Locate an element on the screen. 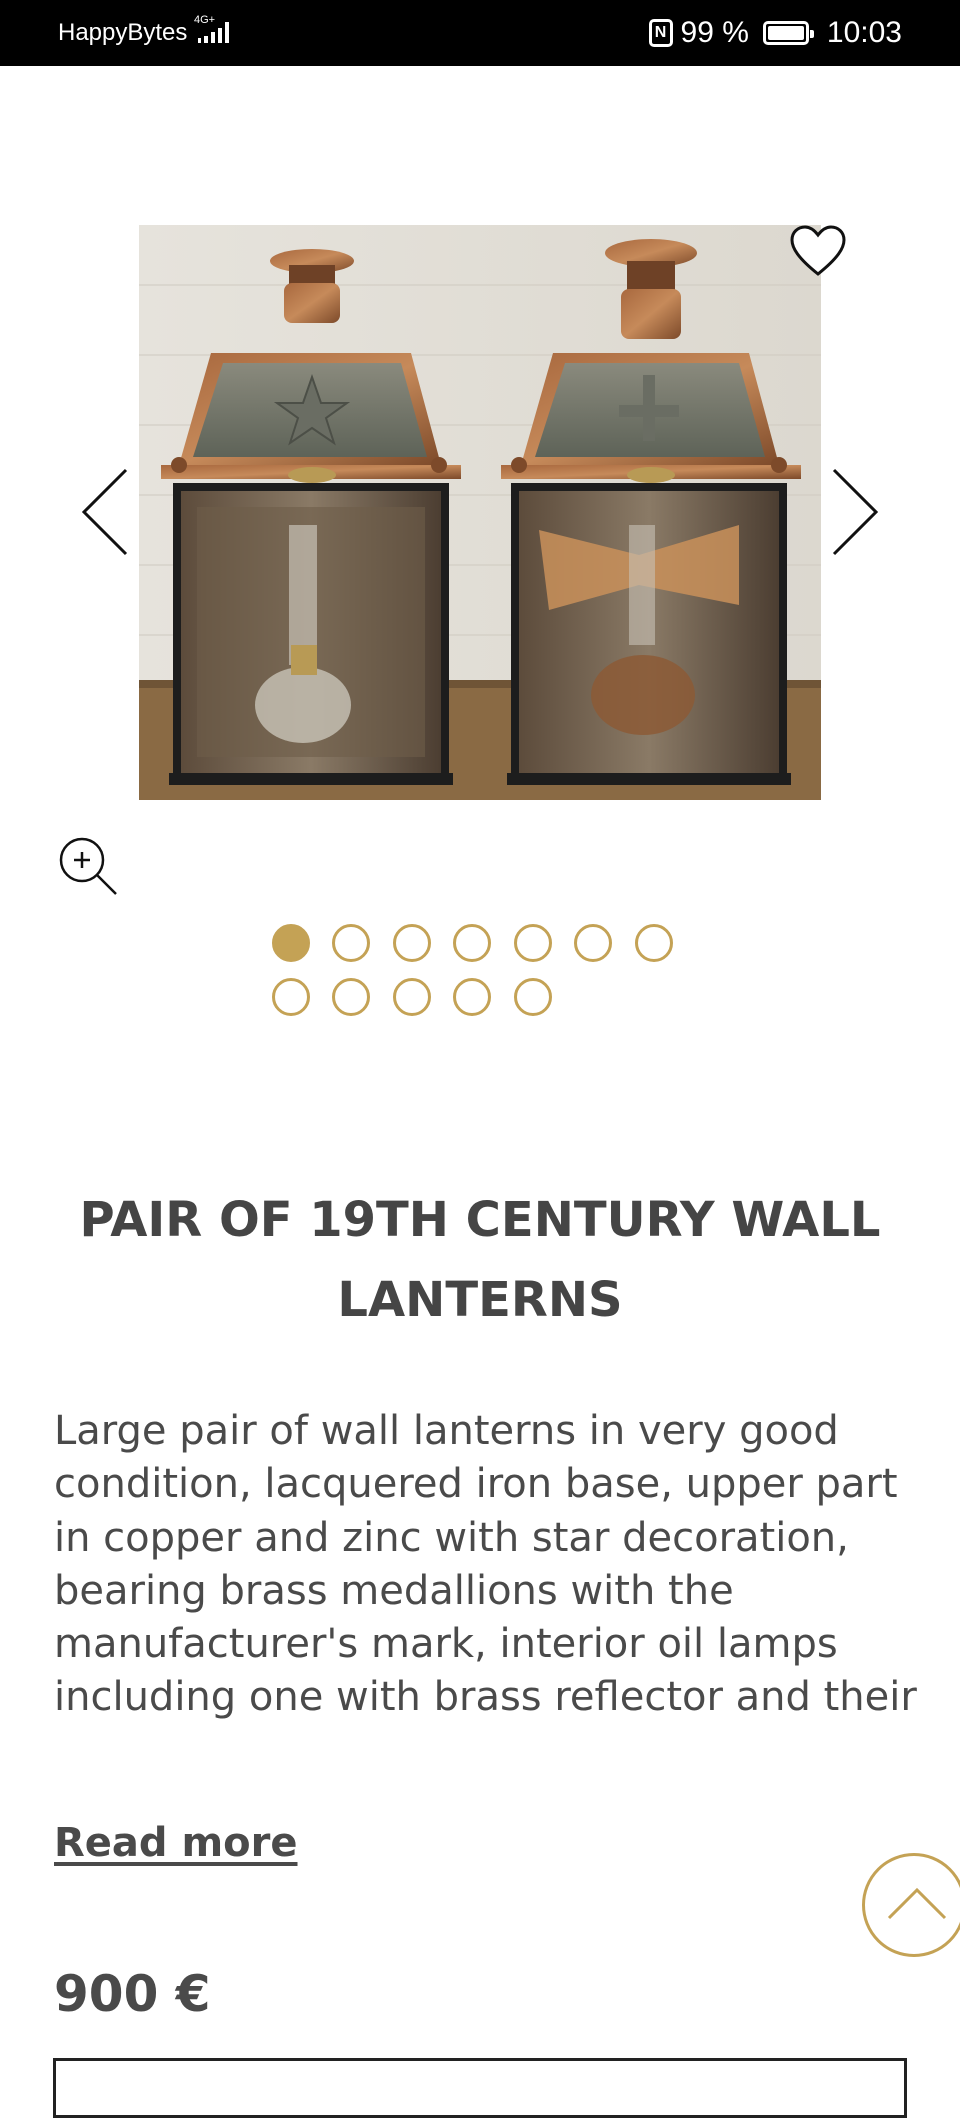 This screenshot has height=2118, width=960. status-right: N 99 % 10:03 is located at coordinates (775, 33).